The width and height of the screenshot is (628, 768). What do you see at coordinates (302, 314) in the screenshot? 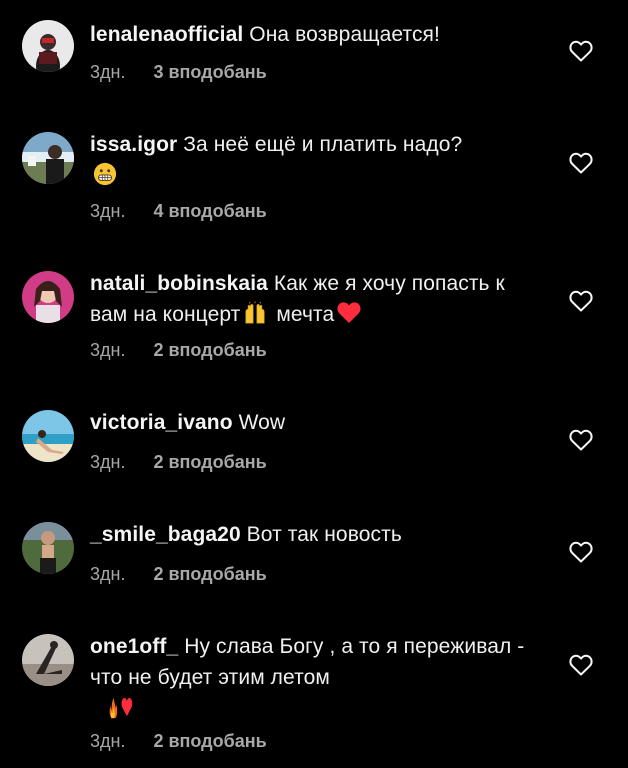
I see `comment-text-after: мечта` at bounding box center [302, 314].